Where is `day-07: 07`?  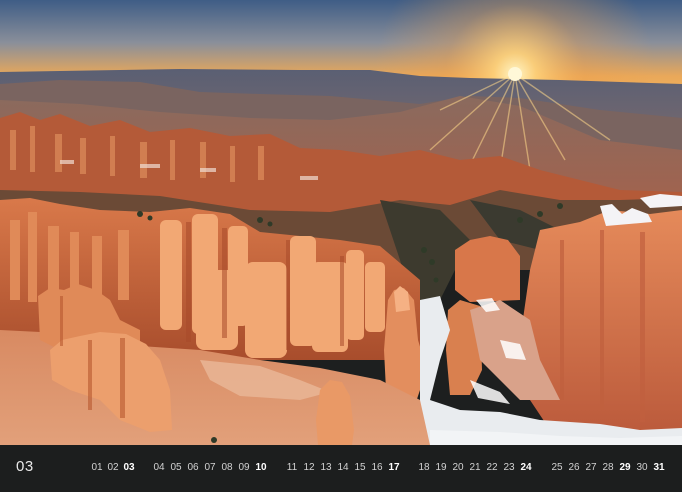 day-07: 07 is located at coordinates (210, 467).